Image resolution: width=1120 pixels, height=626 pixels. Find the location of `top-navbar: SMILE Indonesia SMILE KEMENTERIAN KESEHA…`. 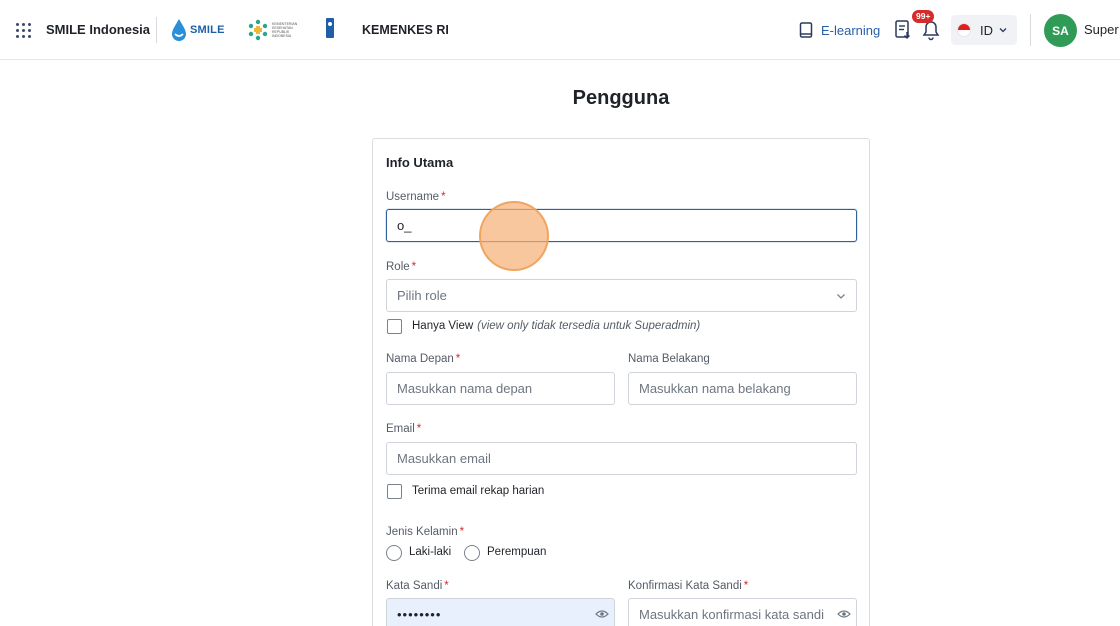

top-navbar: SMILE Indonesia SMILE KEMENTERIAN KESEHA… is located at coordinates (560, 30).